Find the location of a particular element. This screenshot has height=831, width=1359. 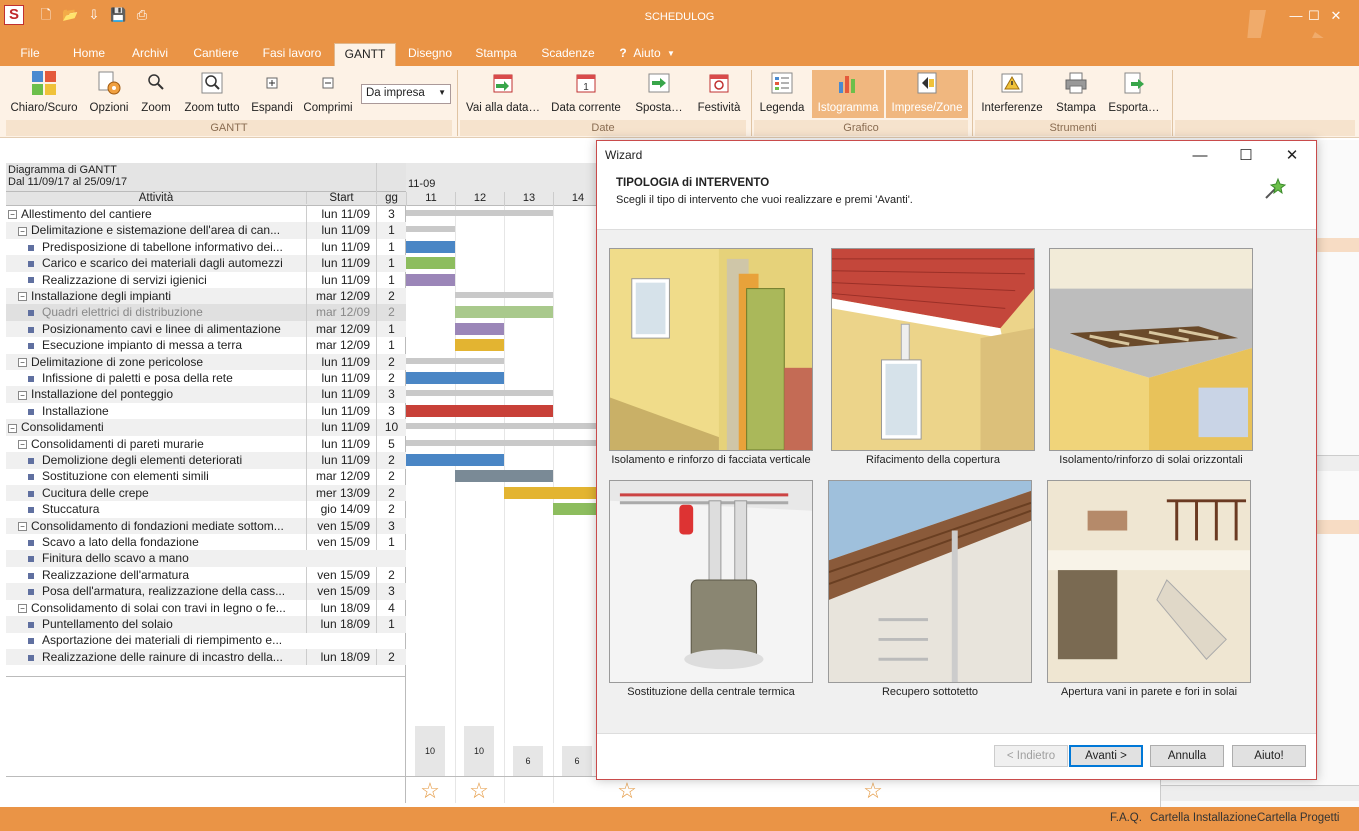

col-gg: gg is located at coordinates (391, 198).